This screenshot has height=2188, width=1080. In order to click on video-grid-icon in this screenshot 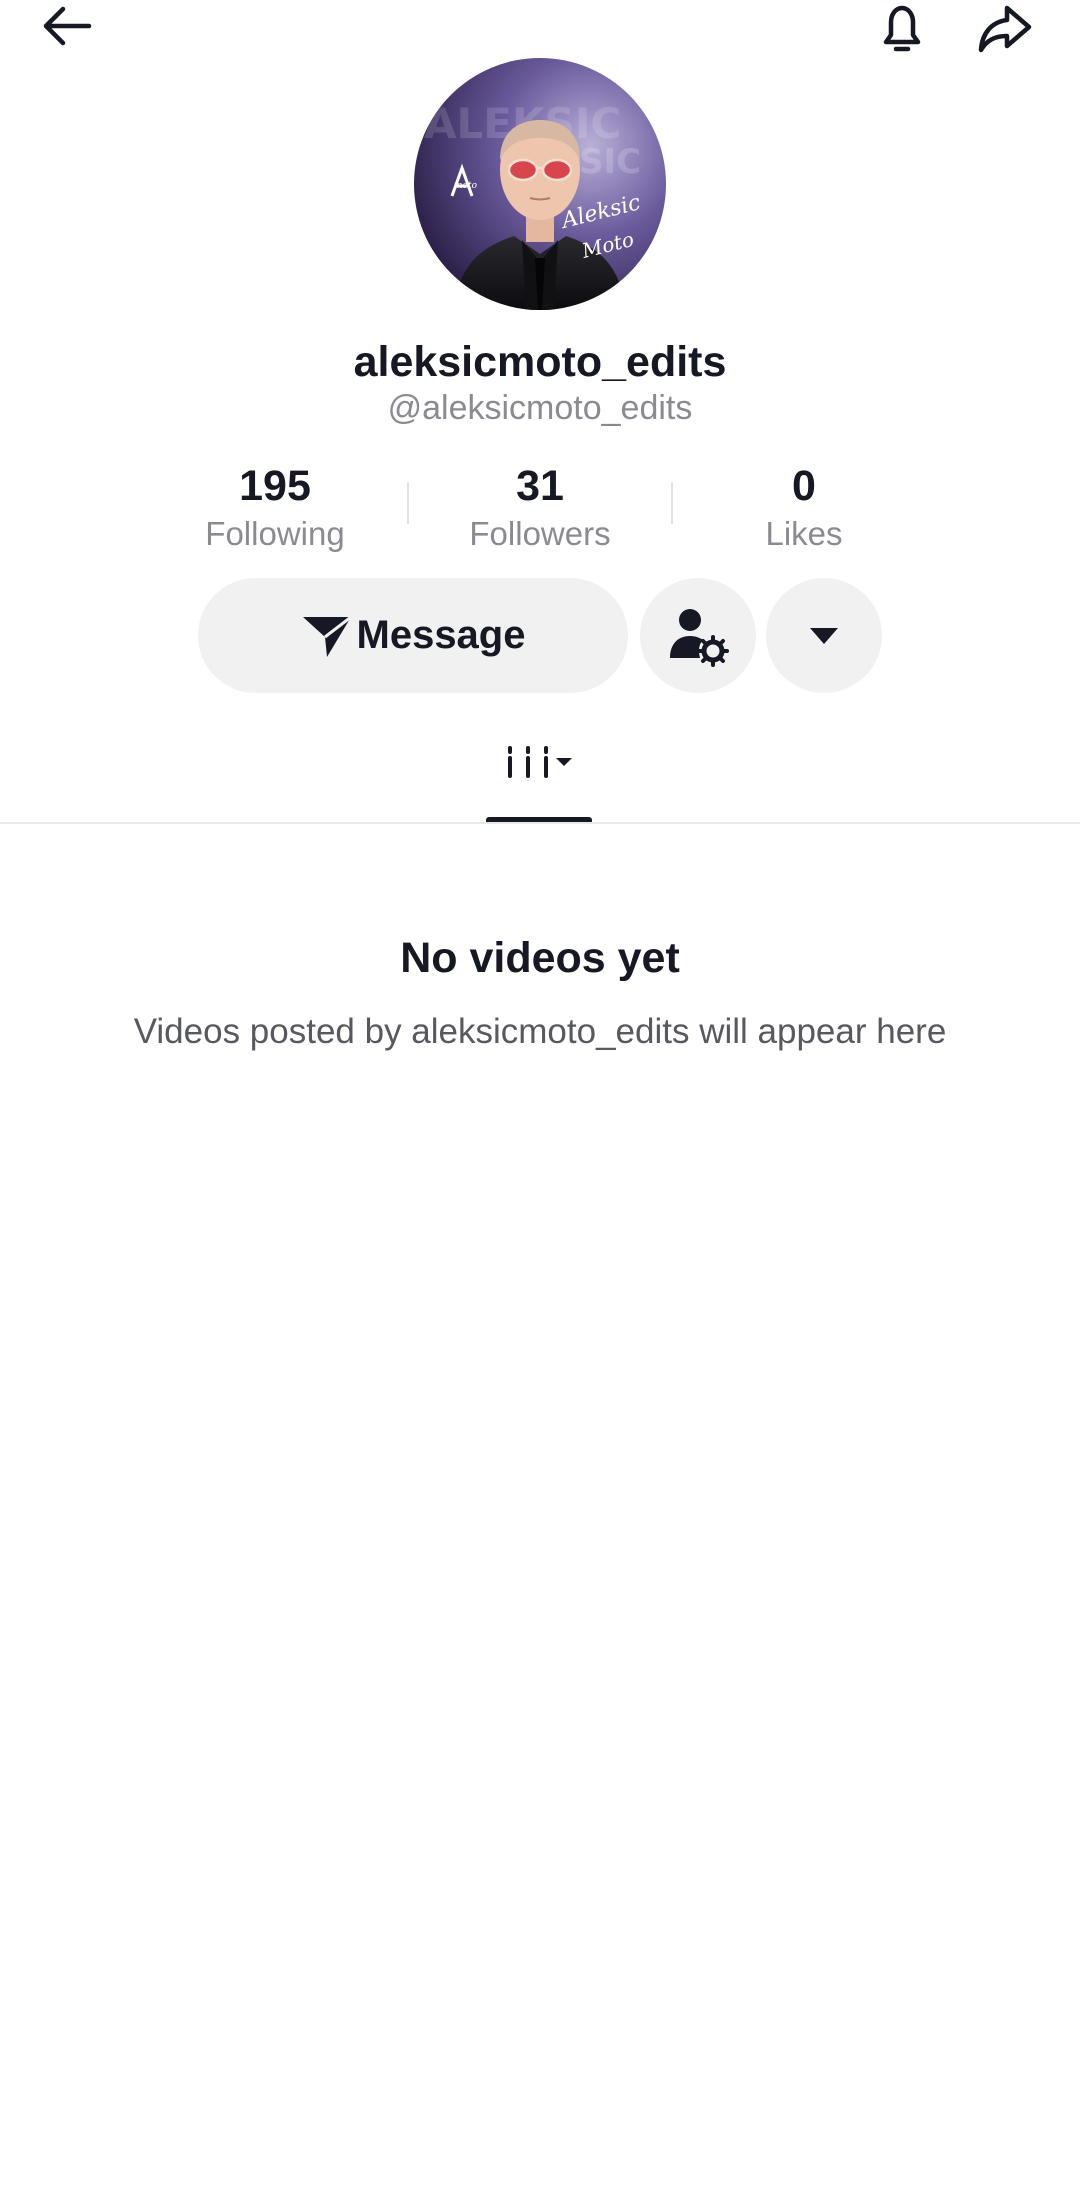, I will do `click(540, 762)`.